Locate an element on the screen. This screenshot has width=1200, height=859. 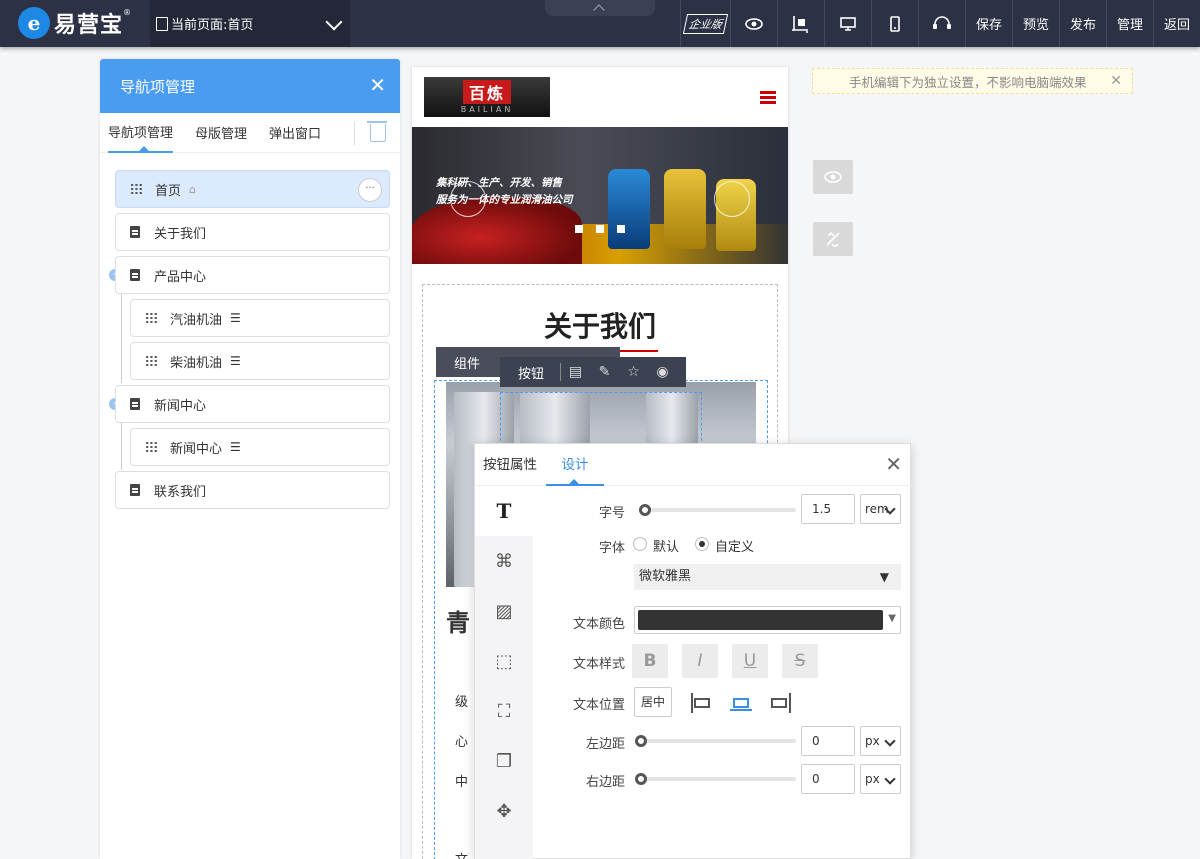
bold-button: B is located at coordinates (650, 661).